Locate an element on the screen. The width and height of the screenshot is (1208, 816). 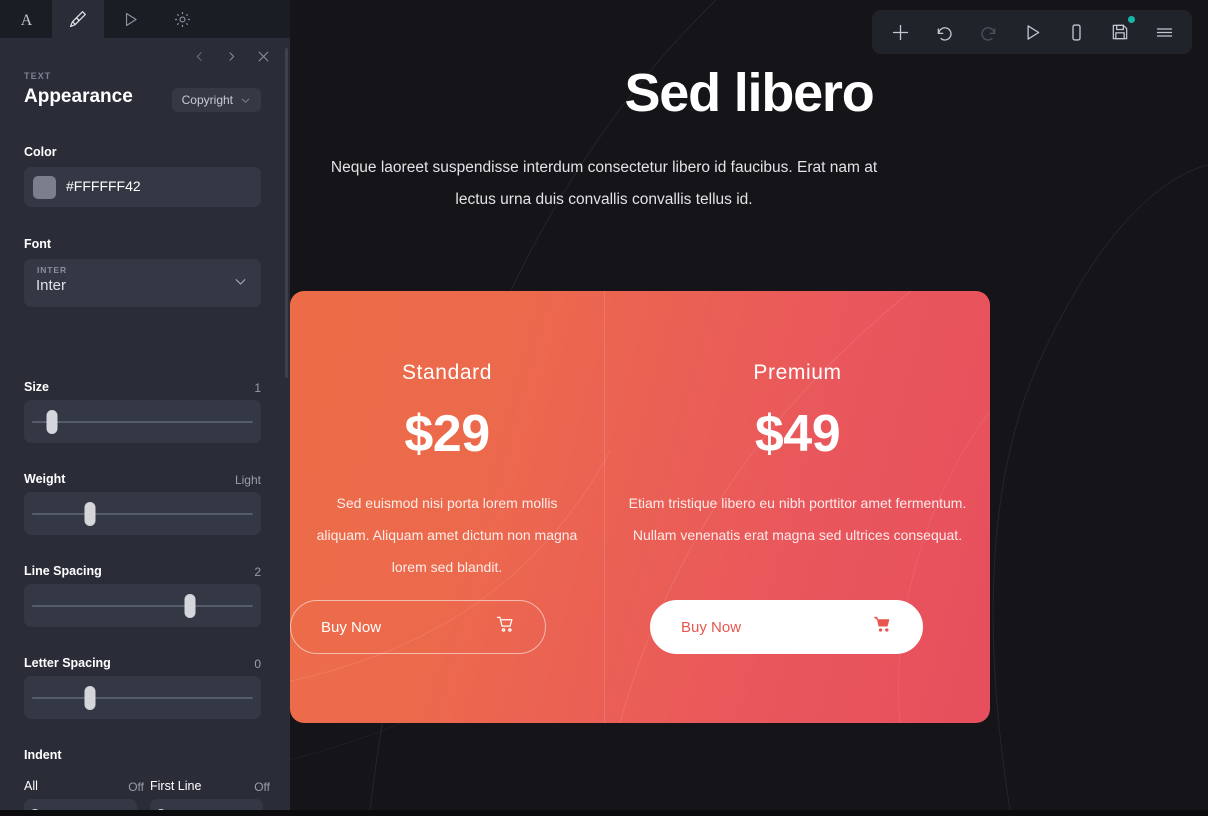
preview-button is located at coordinates (1032, 32).